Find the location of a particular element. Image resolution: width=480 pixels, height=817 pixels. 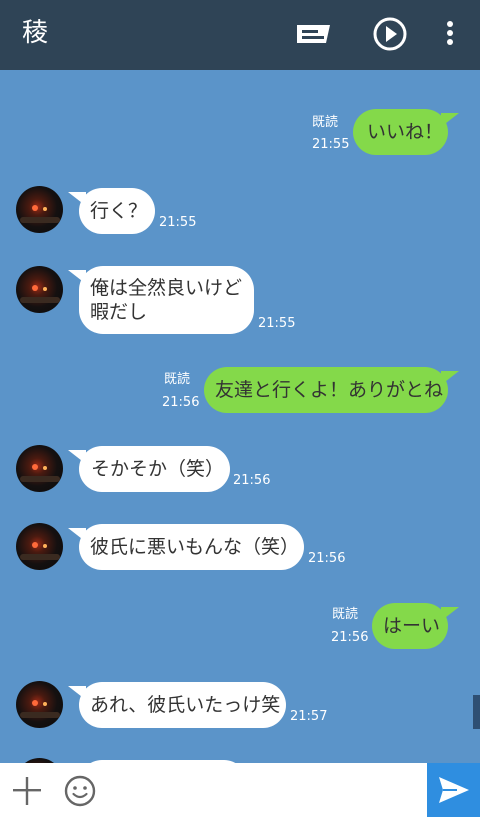

plus-icon is located at coordinates (27, 790).